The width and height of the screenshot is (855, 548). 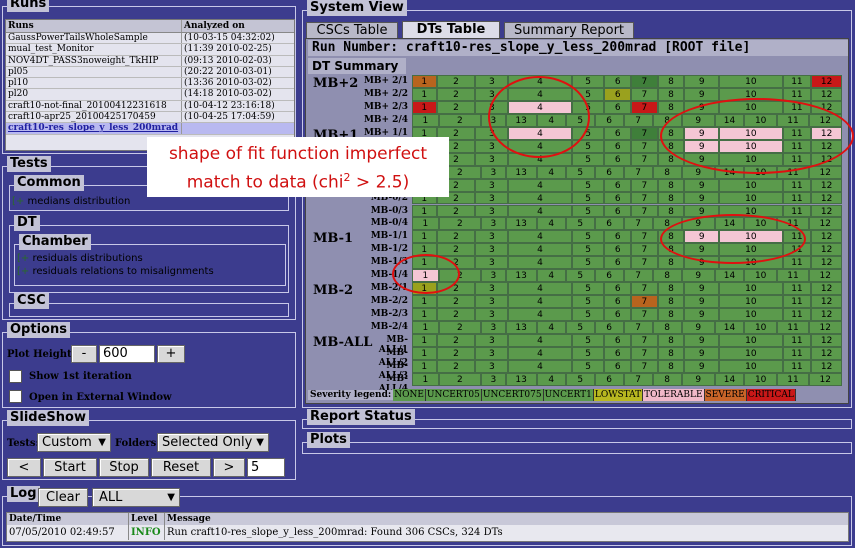 What do you see at coordinates (80, 258) in the screenshot?
I see `chamber-item: [+ residuals distributions` at bounding box center [80, 258].